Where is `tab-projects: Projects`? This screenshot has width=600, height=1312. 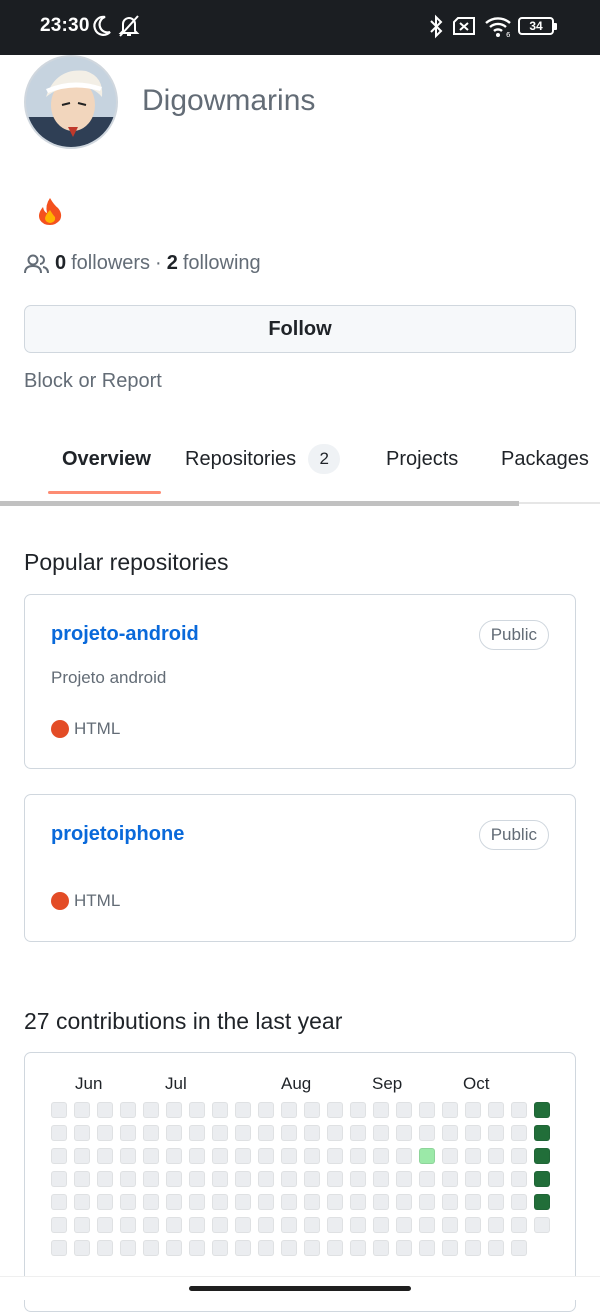 tab-projects: Projects is located at coordinates (422, 459).